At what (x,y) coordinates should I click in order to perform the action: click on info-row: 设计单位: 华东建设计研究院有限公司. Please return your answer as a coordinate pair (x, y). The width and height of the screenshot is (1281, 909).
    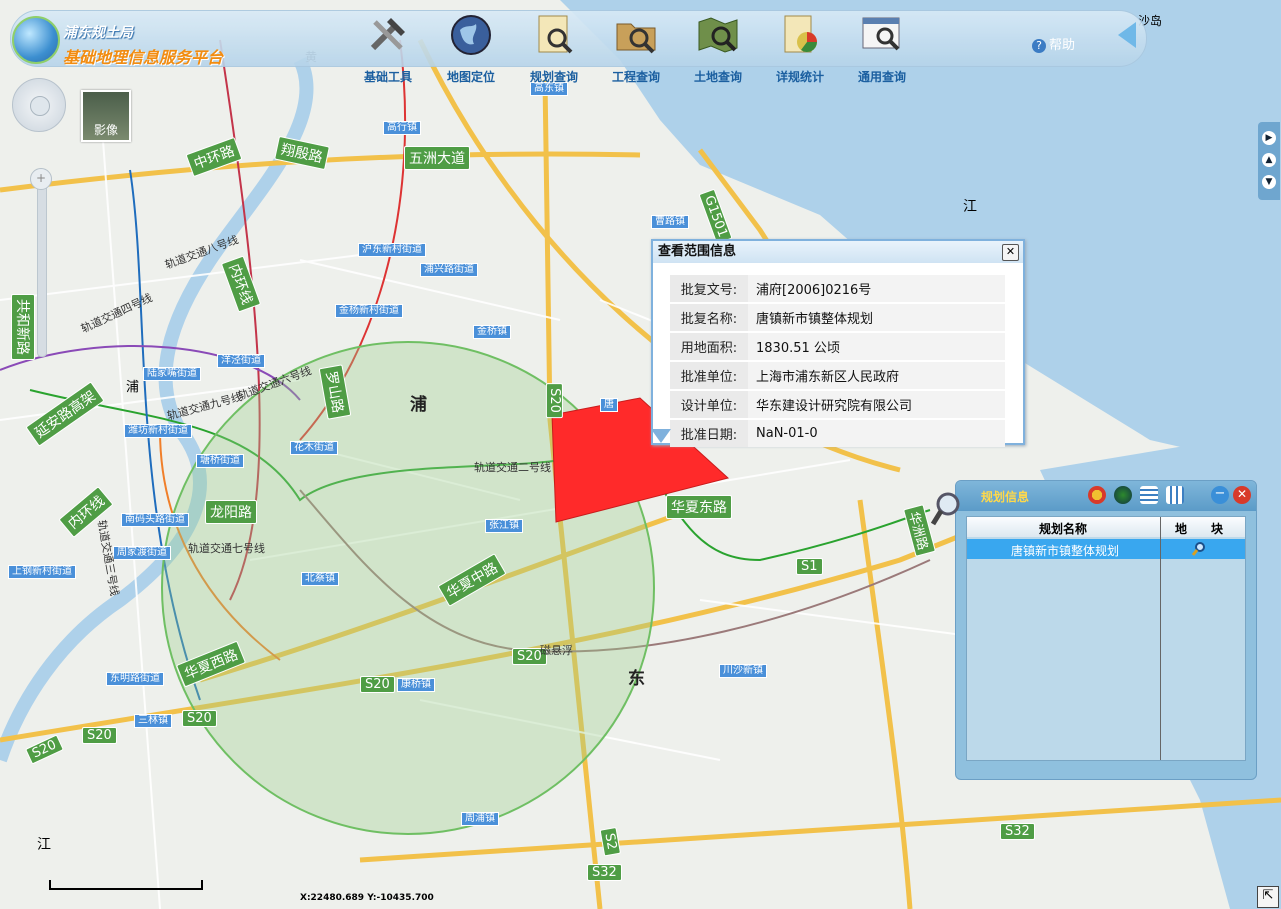
    Looking at the image, I should click on (837, 404).